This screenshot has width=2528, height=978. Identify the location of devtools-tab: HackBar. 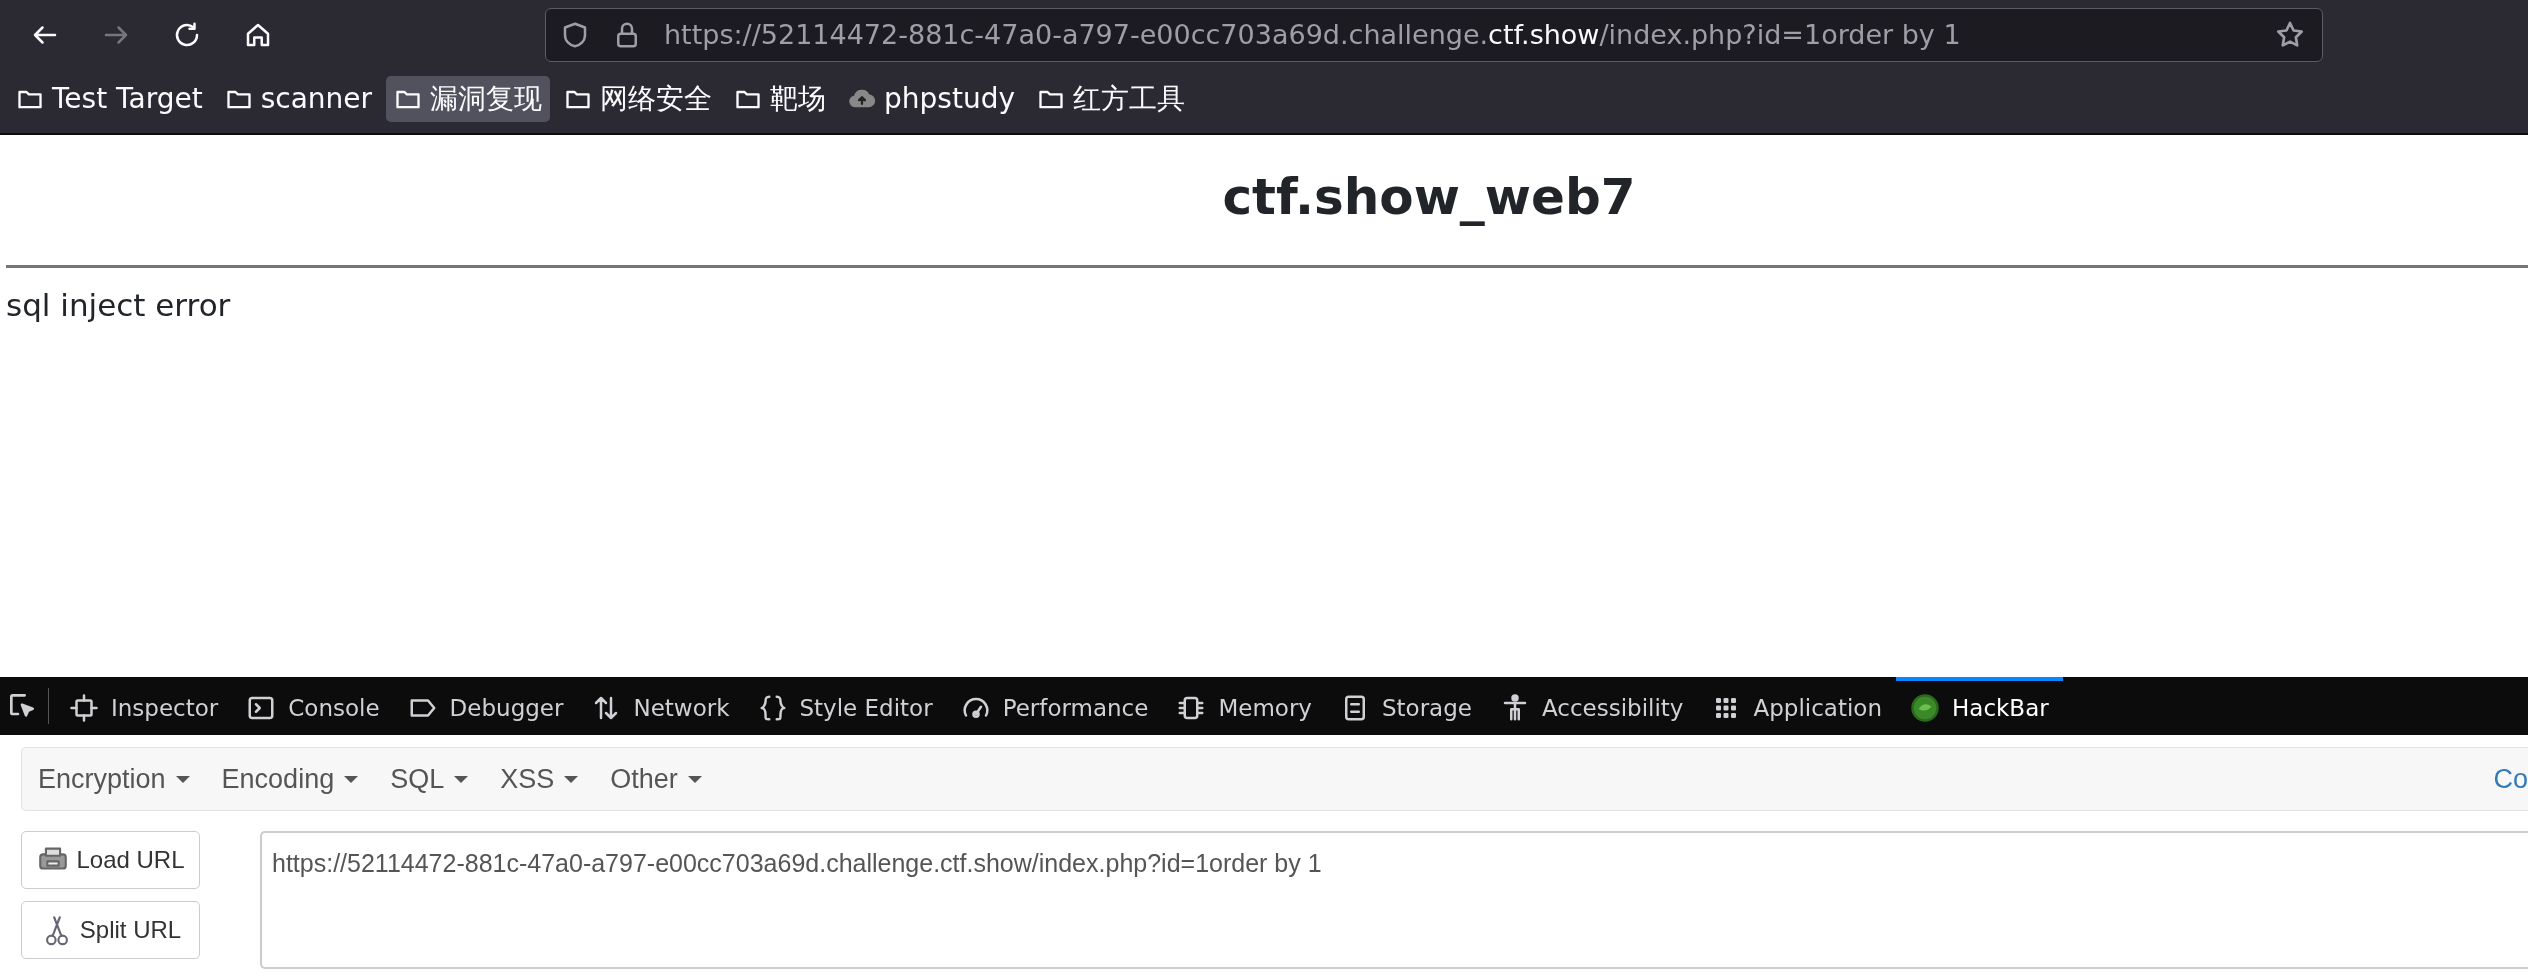
(1979, 706).